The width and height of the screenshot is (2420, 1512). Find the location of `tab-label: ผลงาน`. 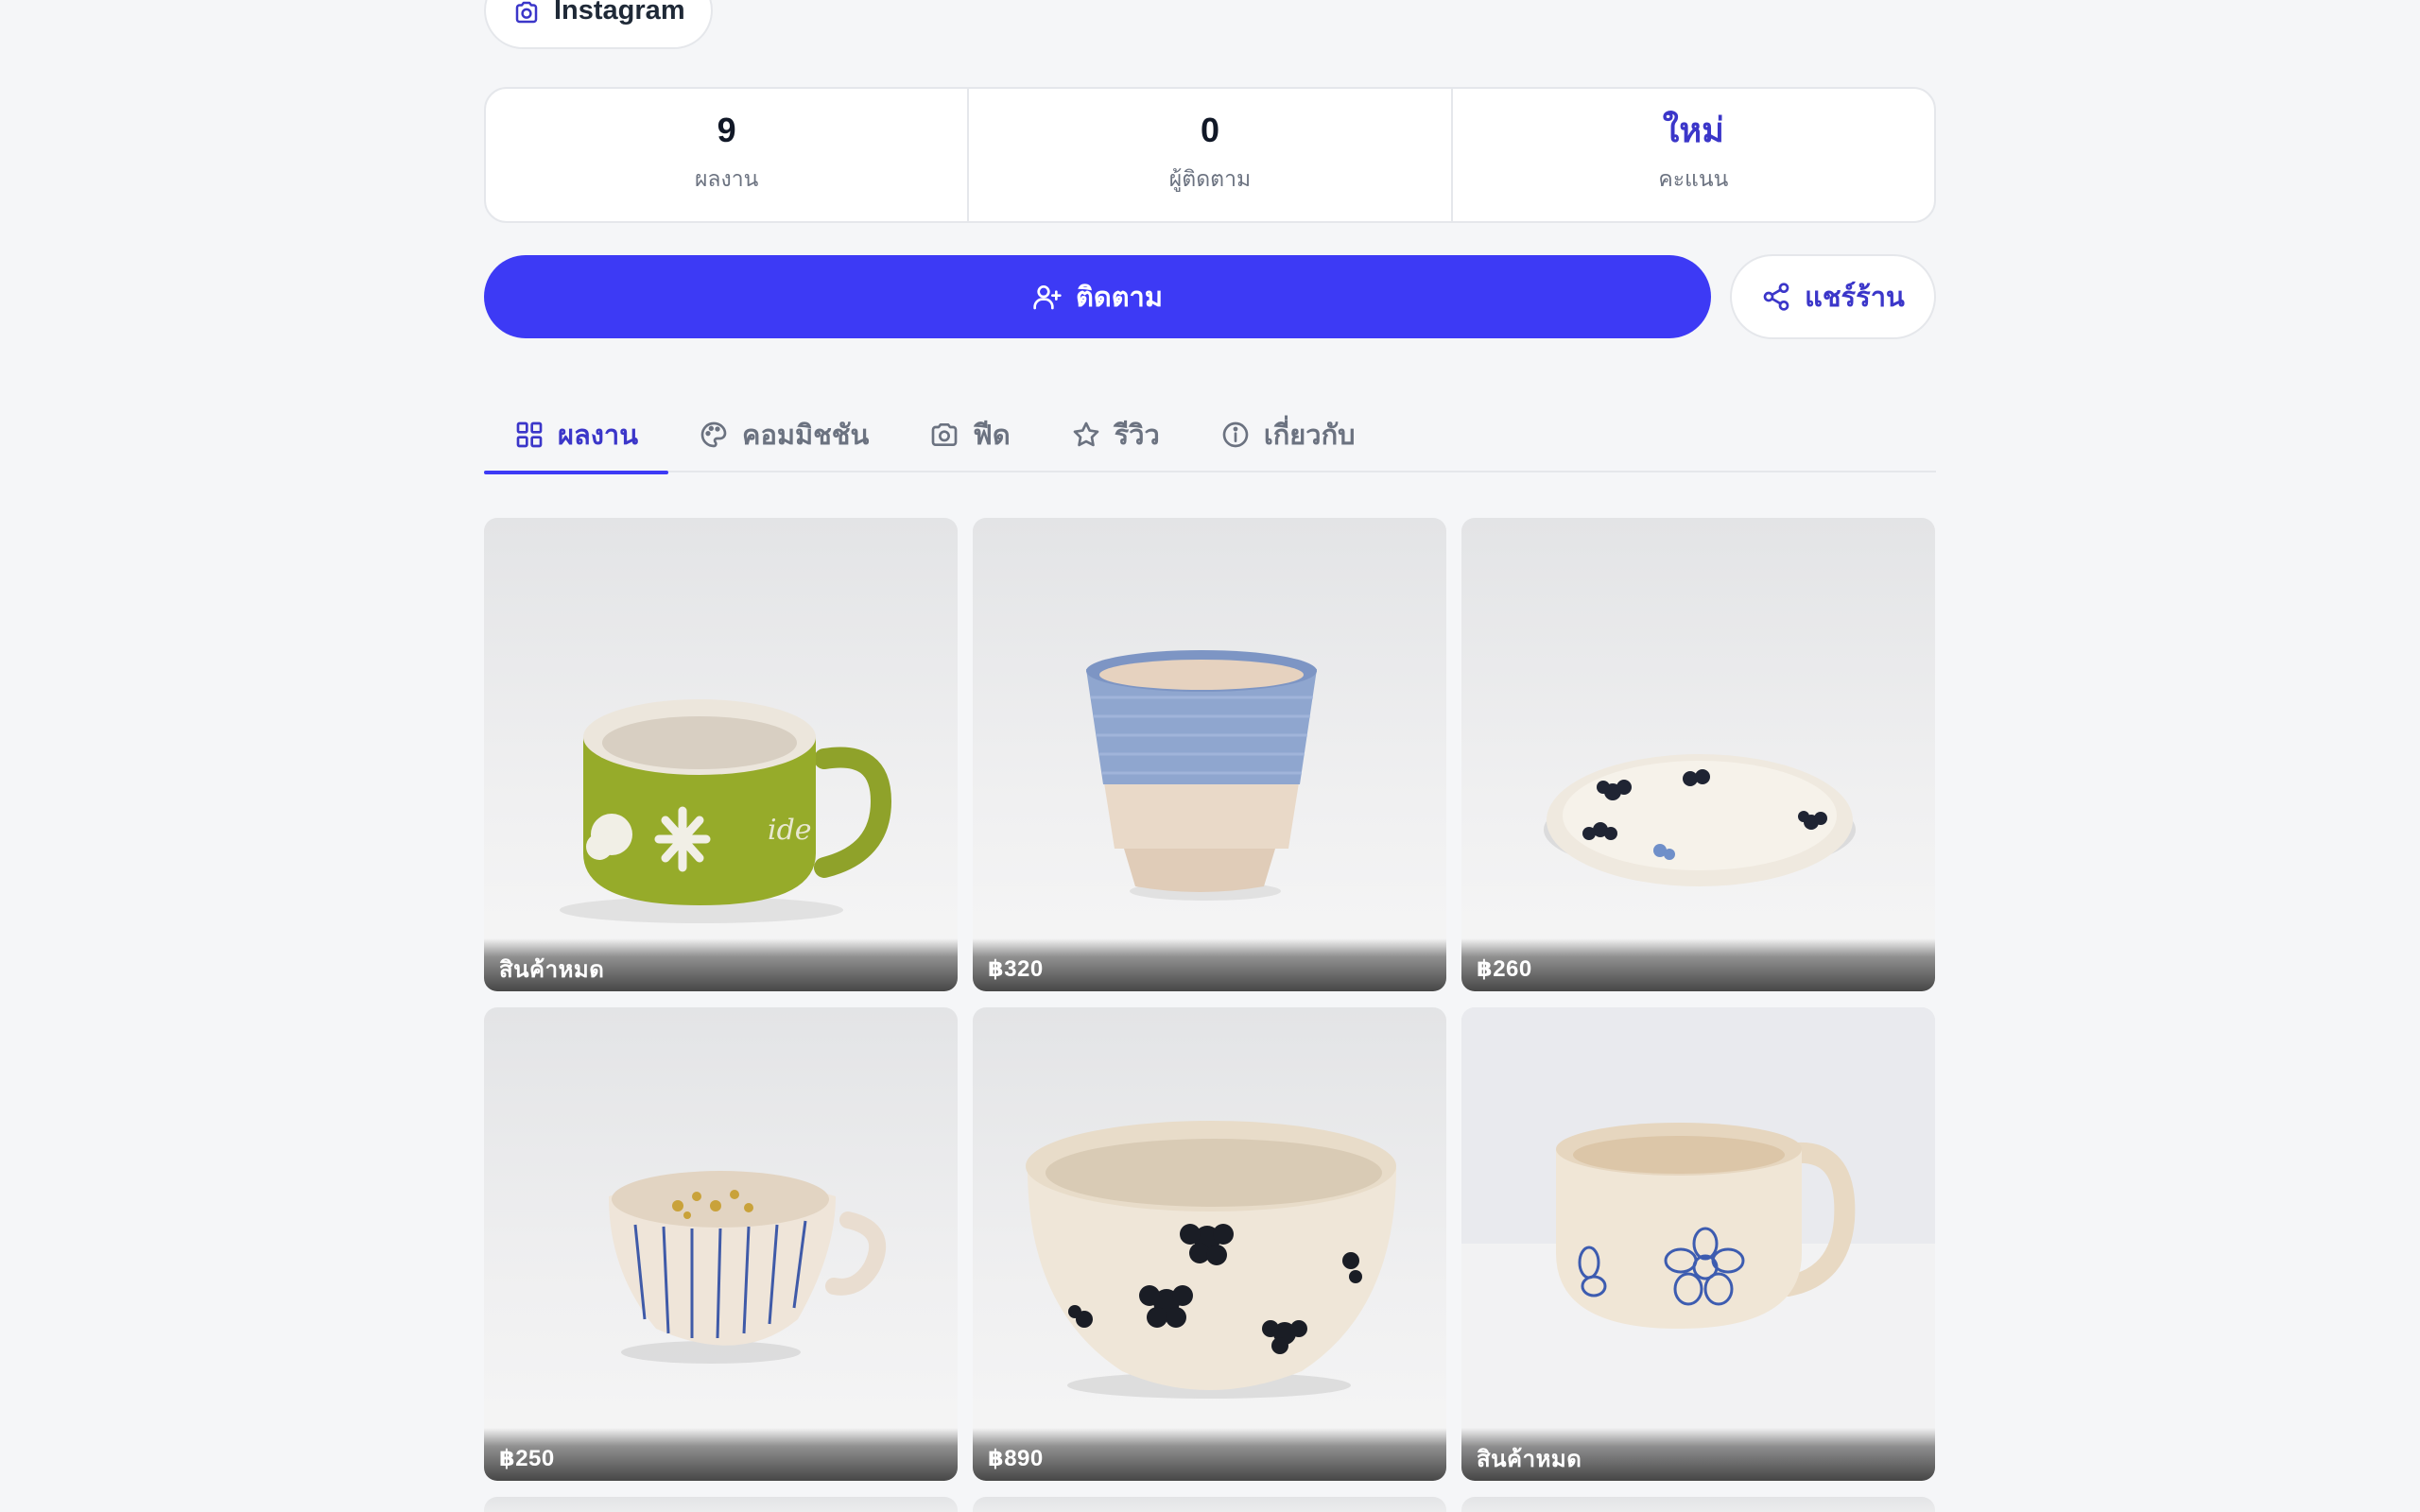

tab-label: ผลงาน is located at coordinates (598, 436).